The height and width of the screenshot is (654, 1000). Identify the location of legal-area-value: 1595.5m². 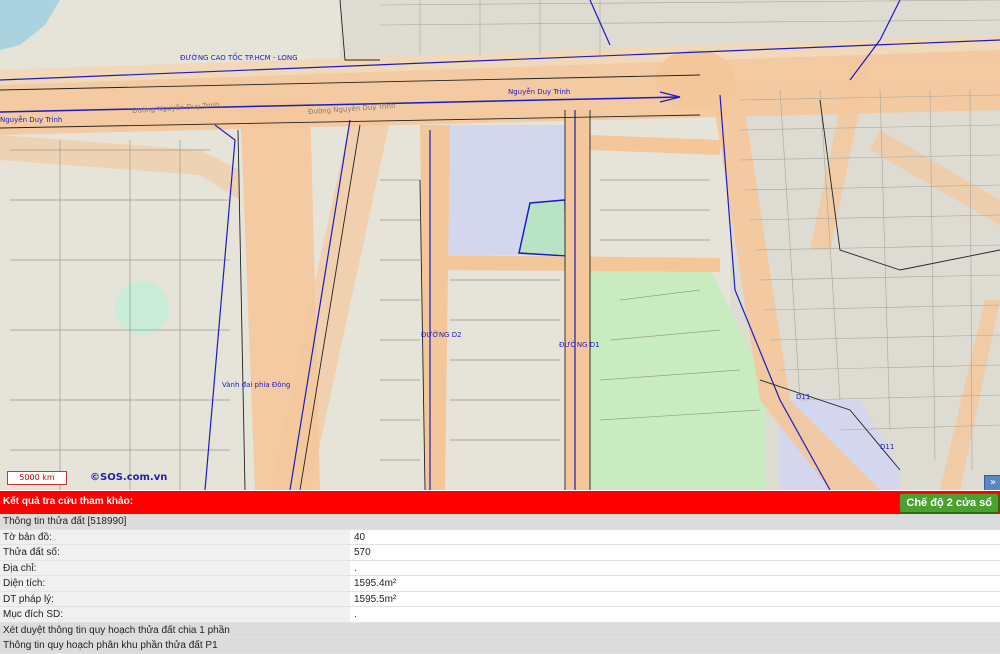
(375, 599).